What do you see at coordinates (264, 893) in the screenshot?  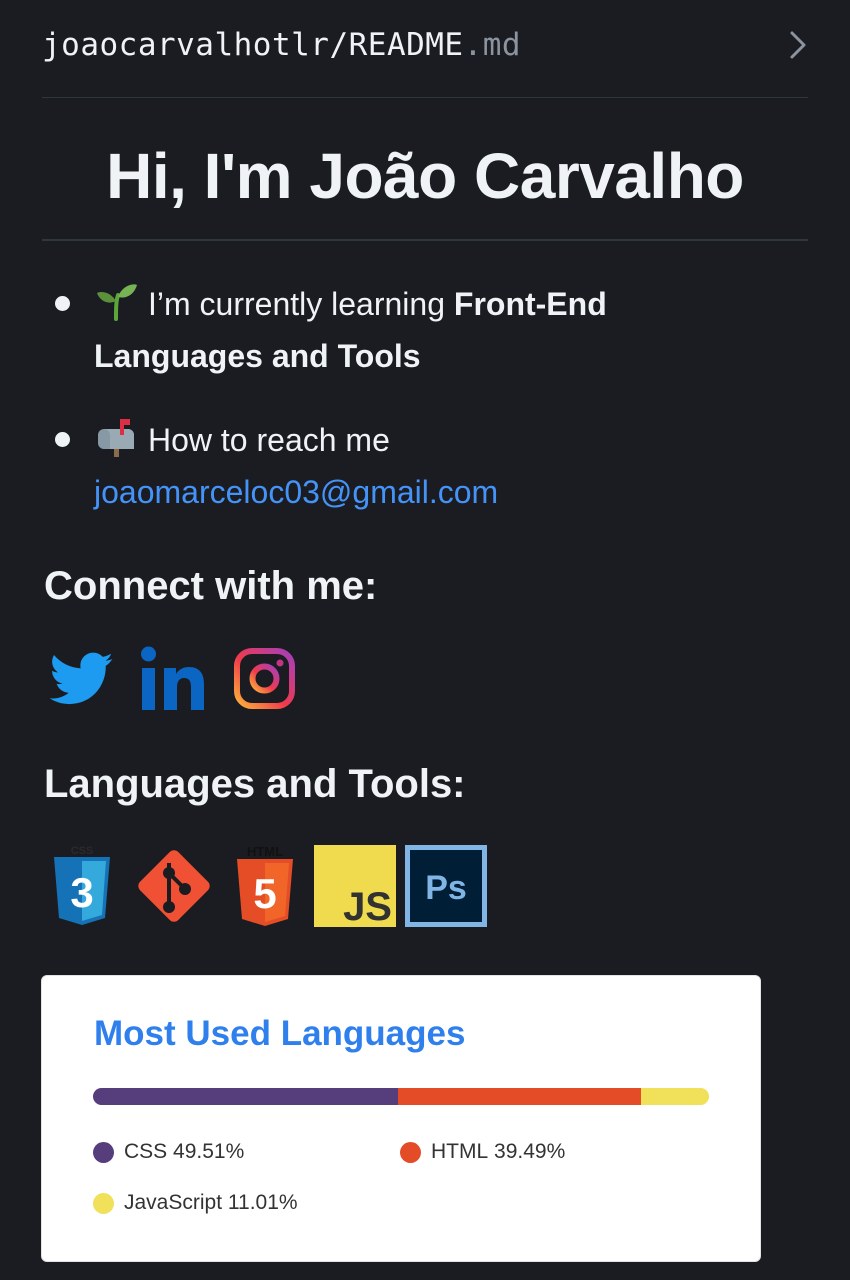 I see `html5-glyph: 5` at bounding box center [264, 893].